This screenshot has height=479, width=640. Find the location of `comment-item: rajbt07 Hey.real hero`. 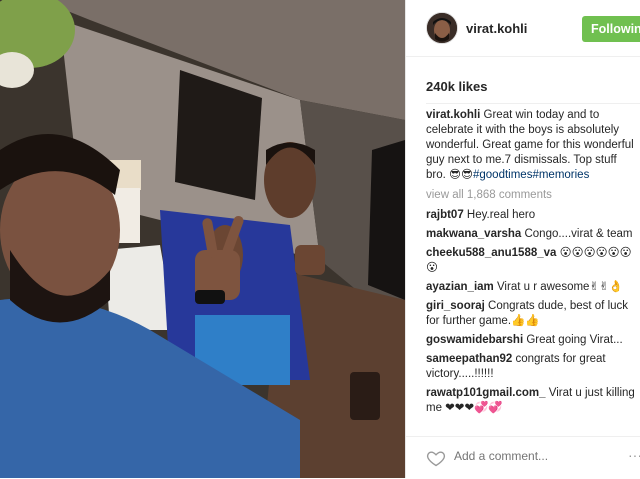

comment-item: rajbt07 Hey.real hero is located at coordinates (532, 215).